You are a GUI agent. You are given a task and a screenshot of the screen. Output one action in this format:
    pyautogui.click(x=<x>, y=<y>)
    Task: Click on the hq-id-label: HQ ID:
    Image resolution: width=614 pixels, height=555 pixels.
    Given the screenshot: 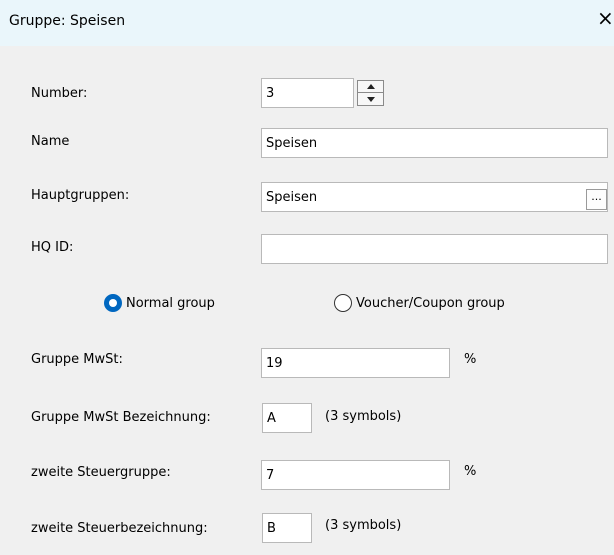 What is the action you would take?
    pyautogui.click(x=52, y=247)
    